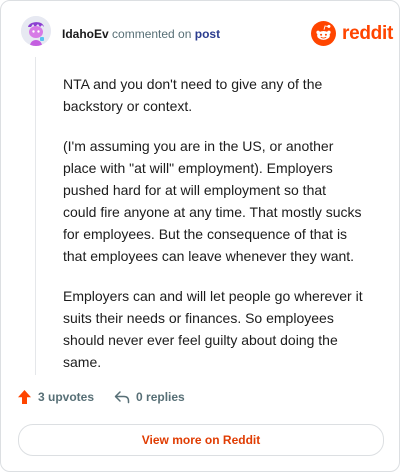  I want to click on avatar, so click(36, 31).